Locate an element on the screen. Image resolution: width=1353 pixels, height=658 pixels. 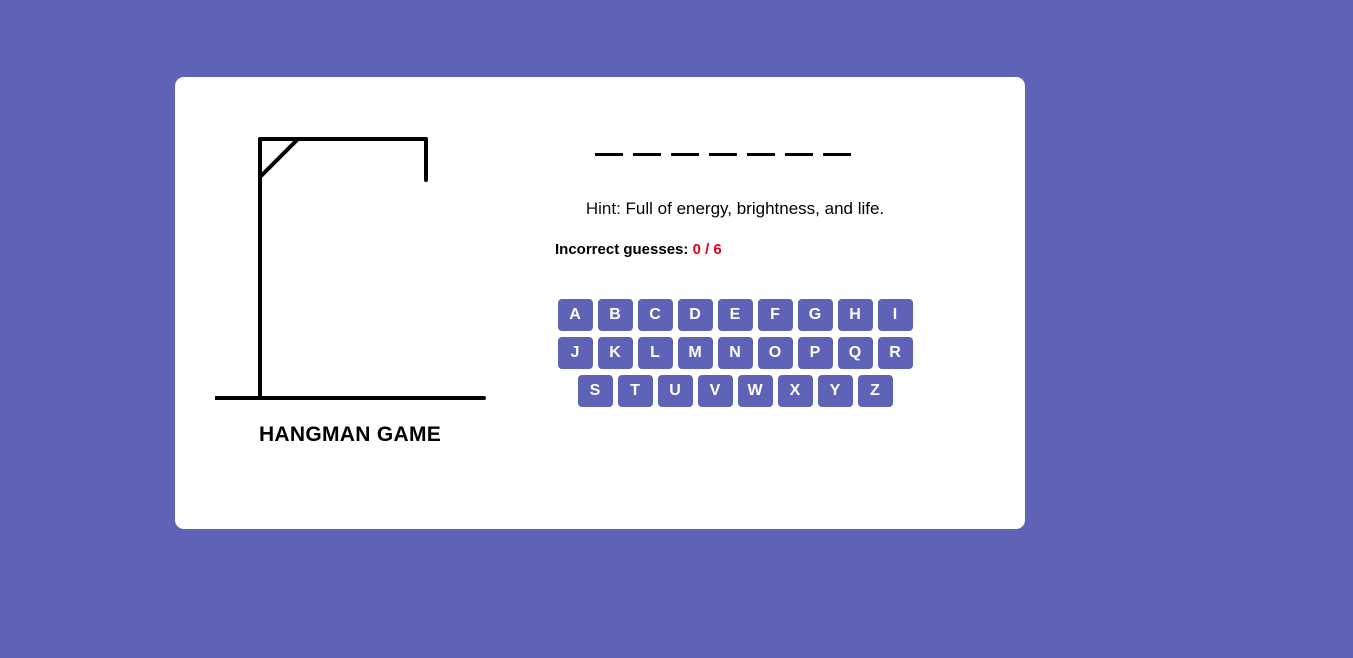
letter-key-r: R is located at coordinates (895, 353).